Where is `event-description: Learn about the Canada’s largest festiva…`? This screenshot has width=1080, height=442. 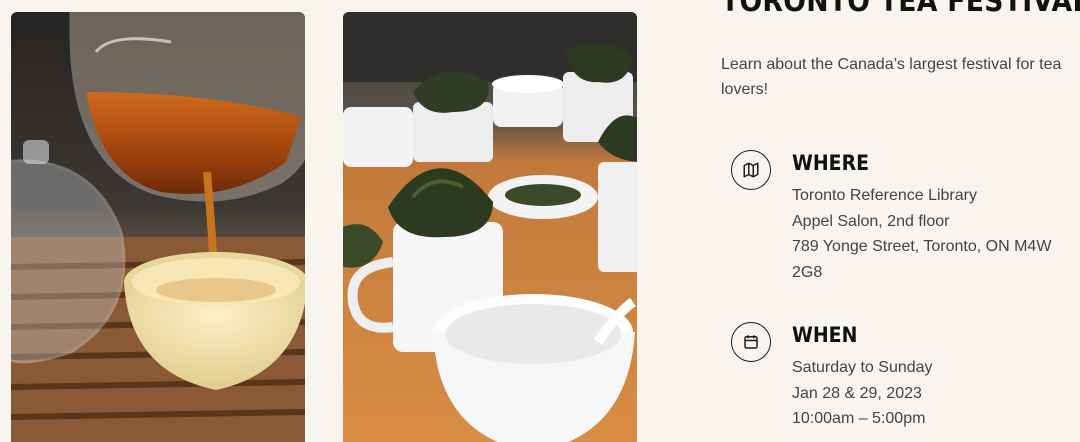
event-description: Learn about the Canada’s largest festiva… is located at coordinates (891, 77).